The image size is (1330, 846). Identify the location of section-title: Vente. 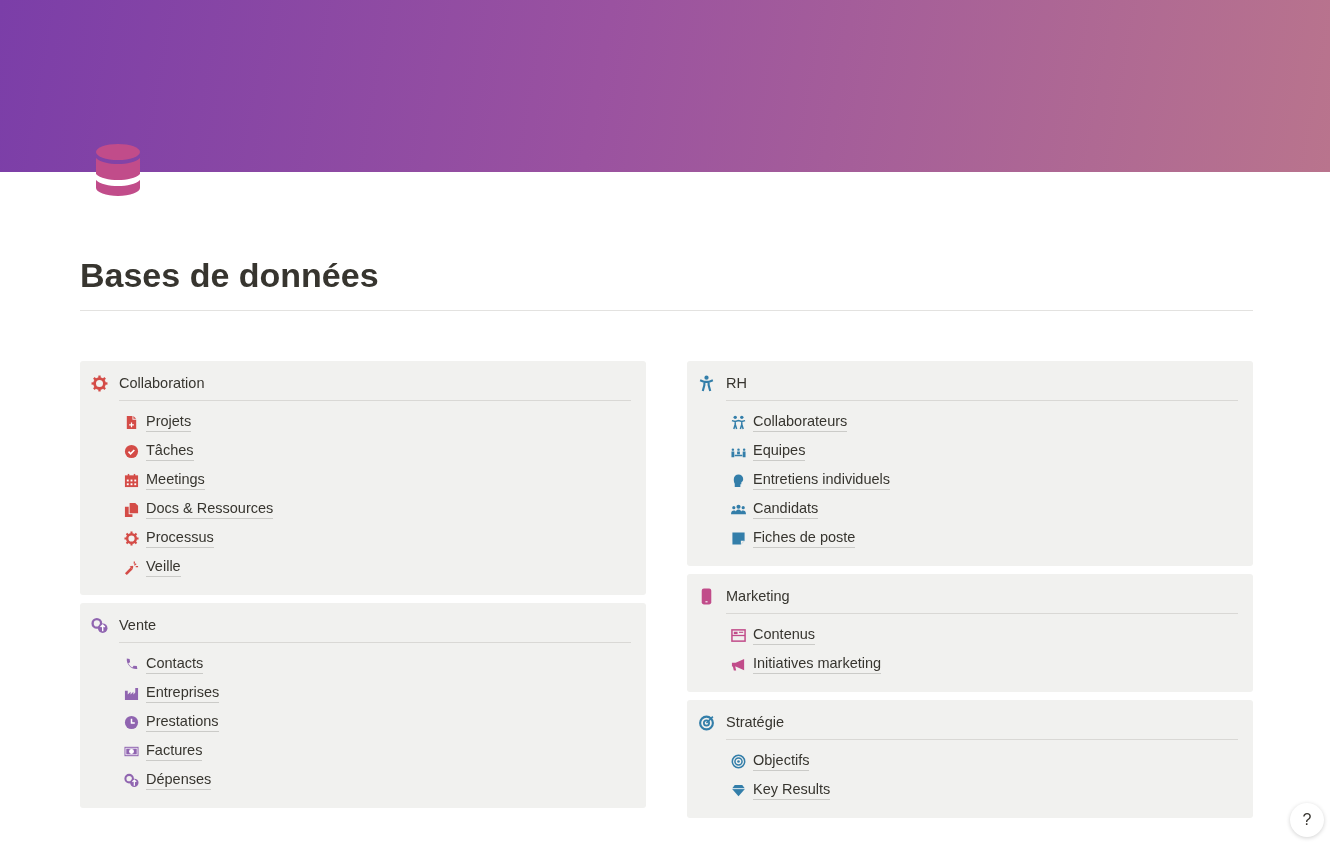
(138, 625).